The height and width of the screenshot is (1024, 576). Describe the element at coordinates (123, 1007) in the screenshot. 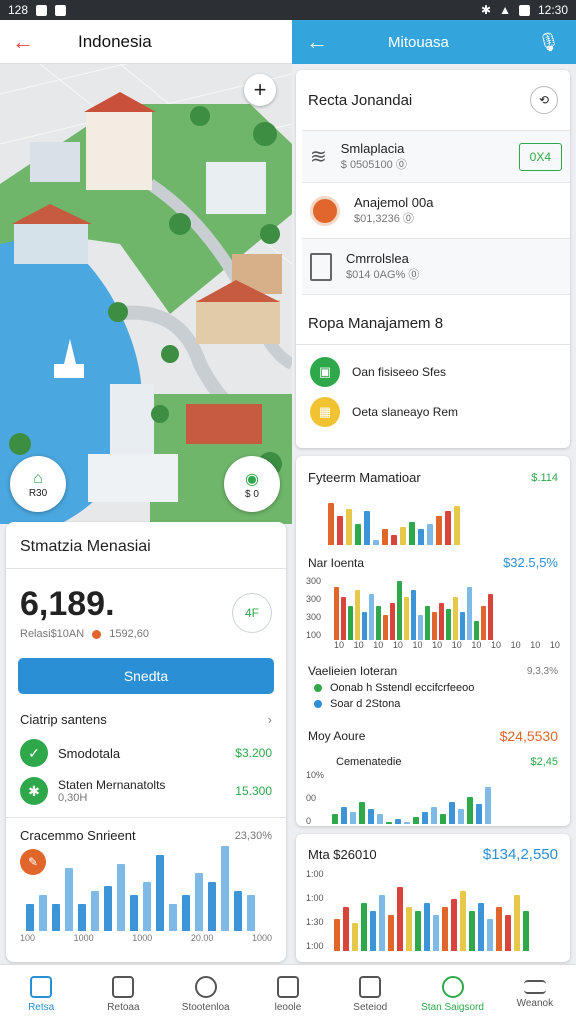

I see `nav-label: Retoaa` at that location.